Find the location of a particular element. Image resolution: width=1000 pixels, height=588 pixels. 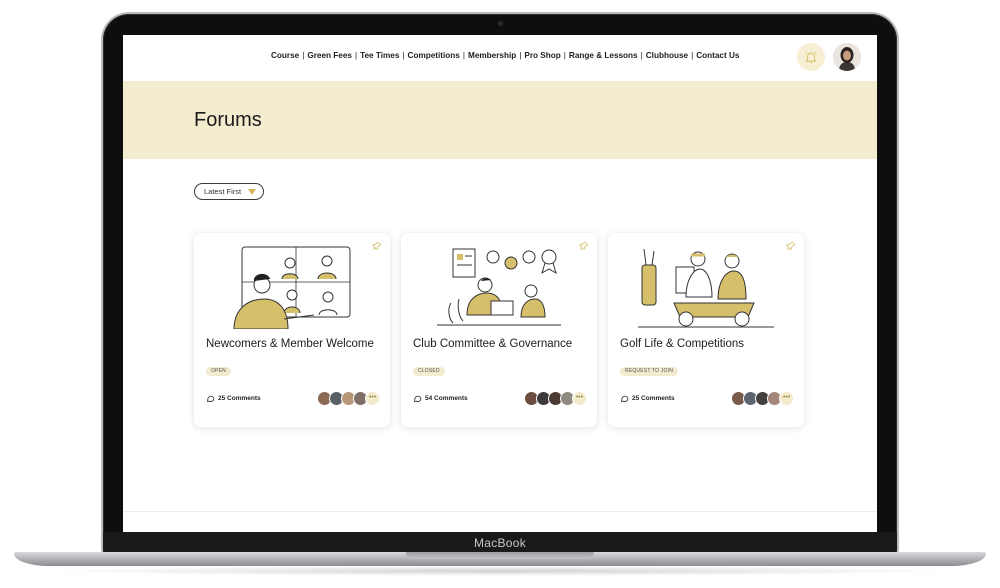

laptop-bezel-bottom: MacBook is located at coordinates (500, 543).